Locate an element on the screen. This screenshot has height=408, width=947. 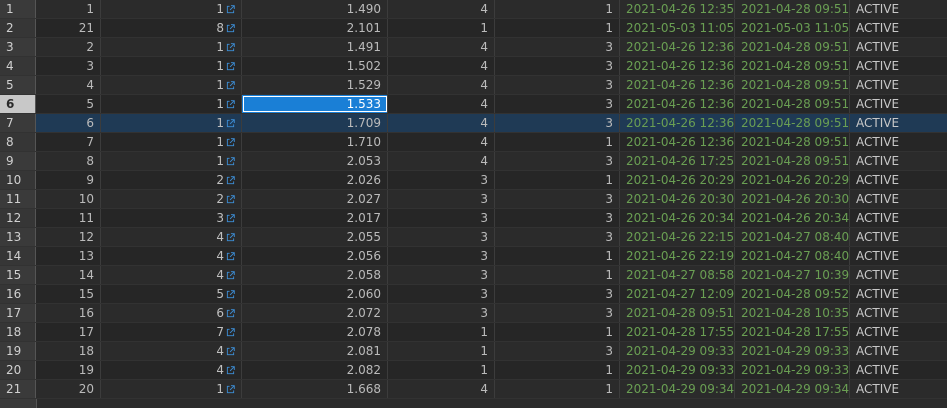
updated-at-cell: 2021-04-27 10:39:49 is located at coordinates (792, 275).